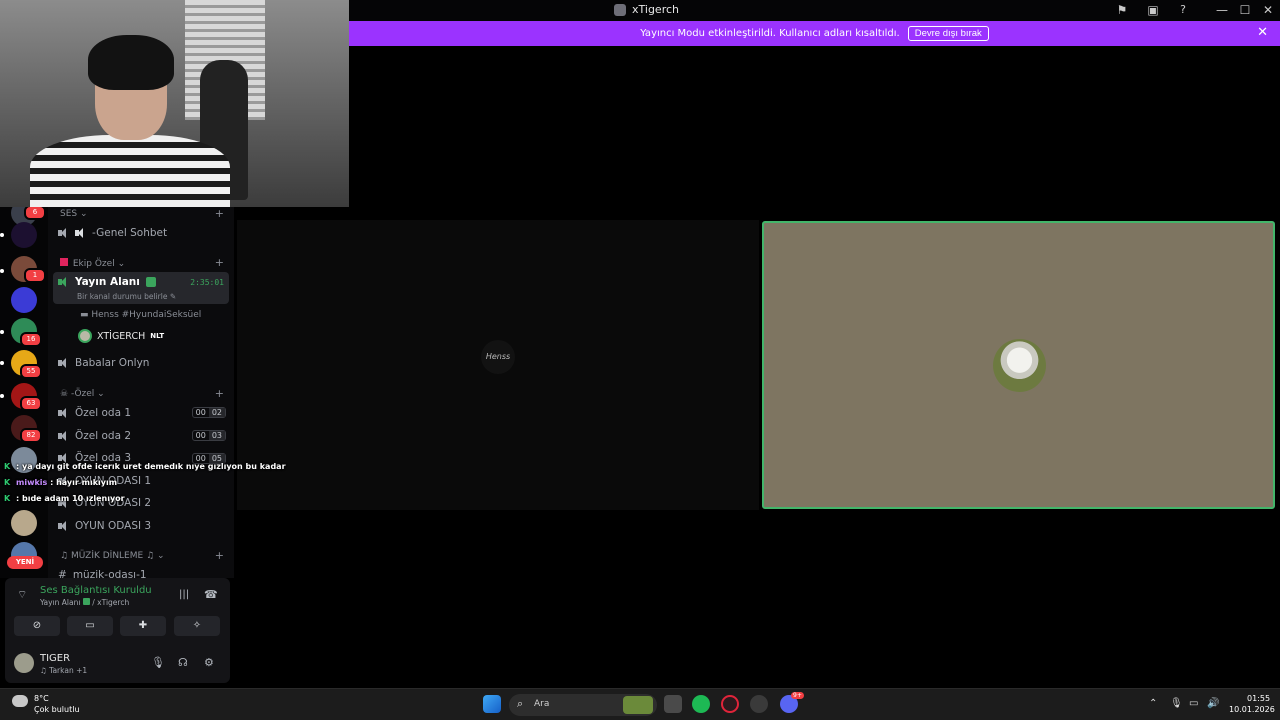  Describe the element at coordinates (646, 9) in the screenshot. I see `window-title: xTigerch` at that location.